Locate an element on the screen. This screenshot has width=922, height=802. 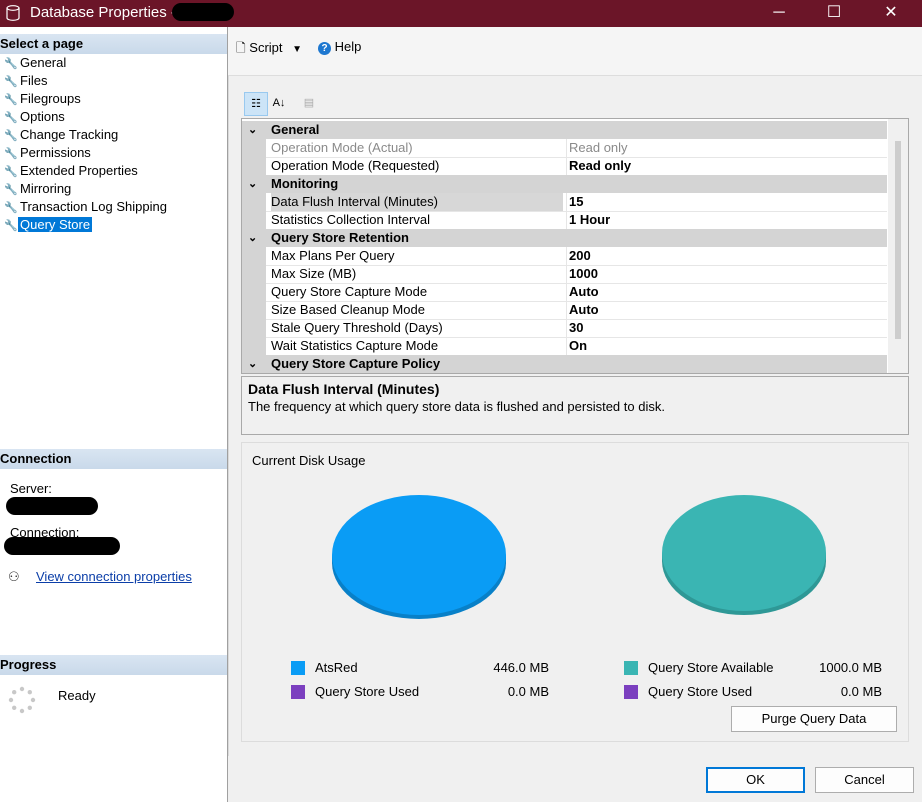
pie-slice-query-store-available is located at coordinates (744, 553).